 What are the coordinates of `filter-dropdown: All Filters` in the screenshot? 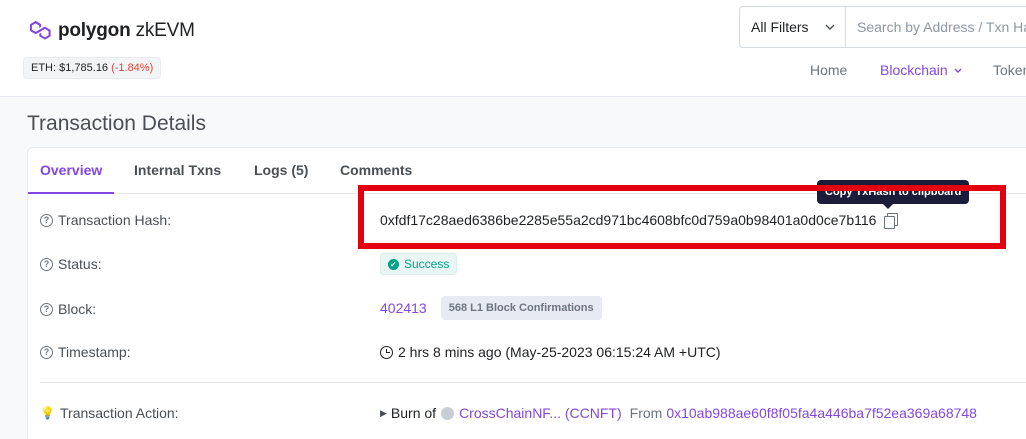 It's located at (793, 27).